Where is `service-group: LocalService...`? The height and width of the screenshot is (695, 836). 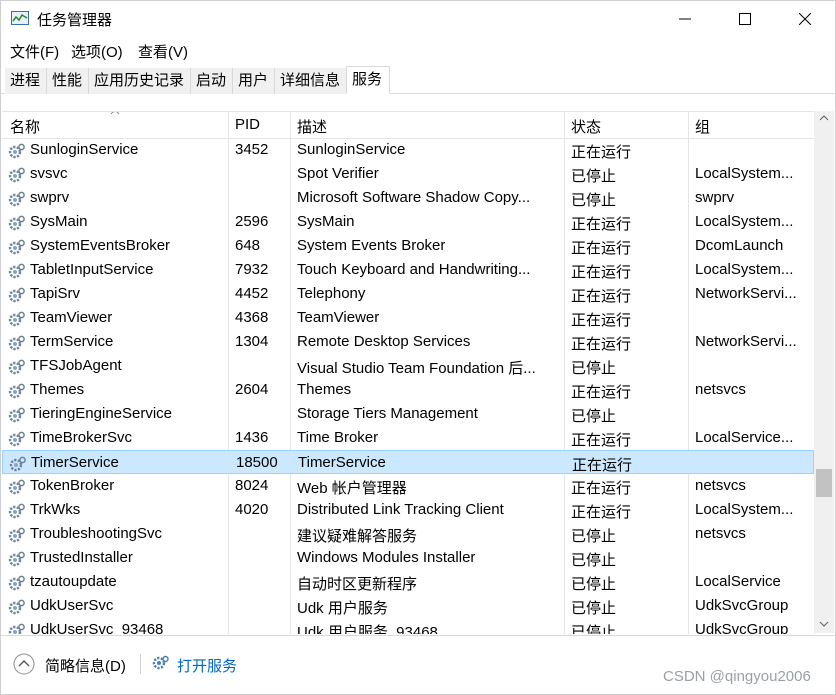
service-group: LocalService... is located at coordinates (744, 437).